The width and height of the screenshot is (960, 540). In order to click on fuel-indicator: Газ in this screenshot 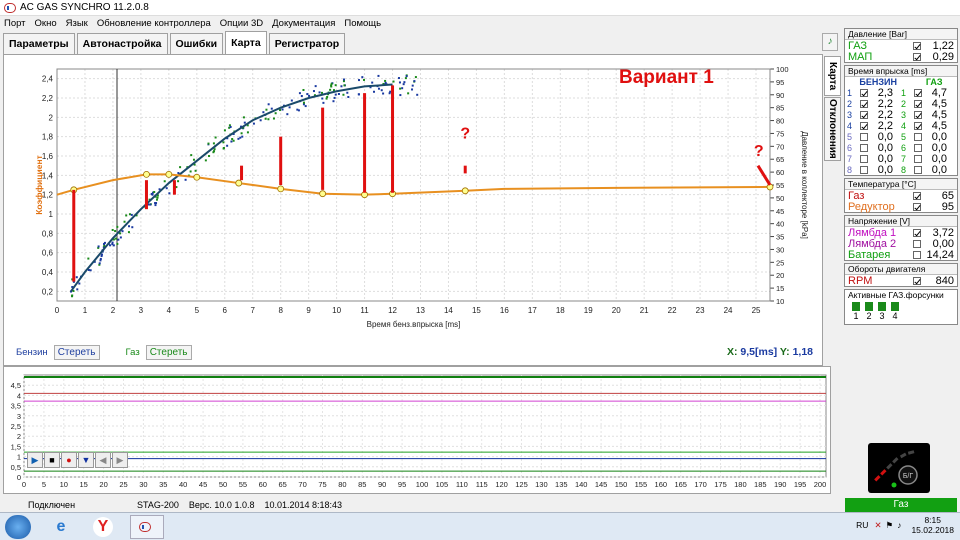, I will do `click(901, 505)`.